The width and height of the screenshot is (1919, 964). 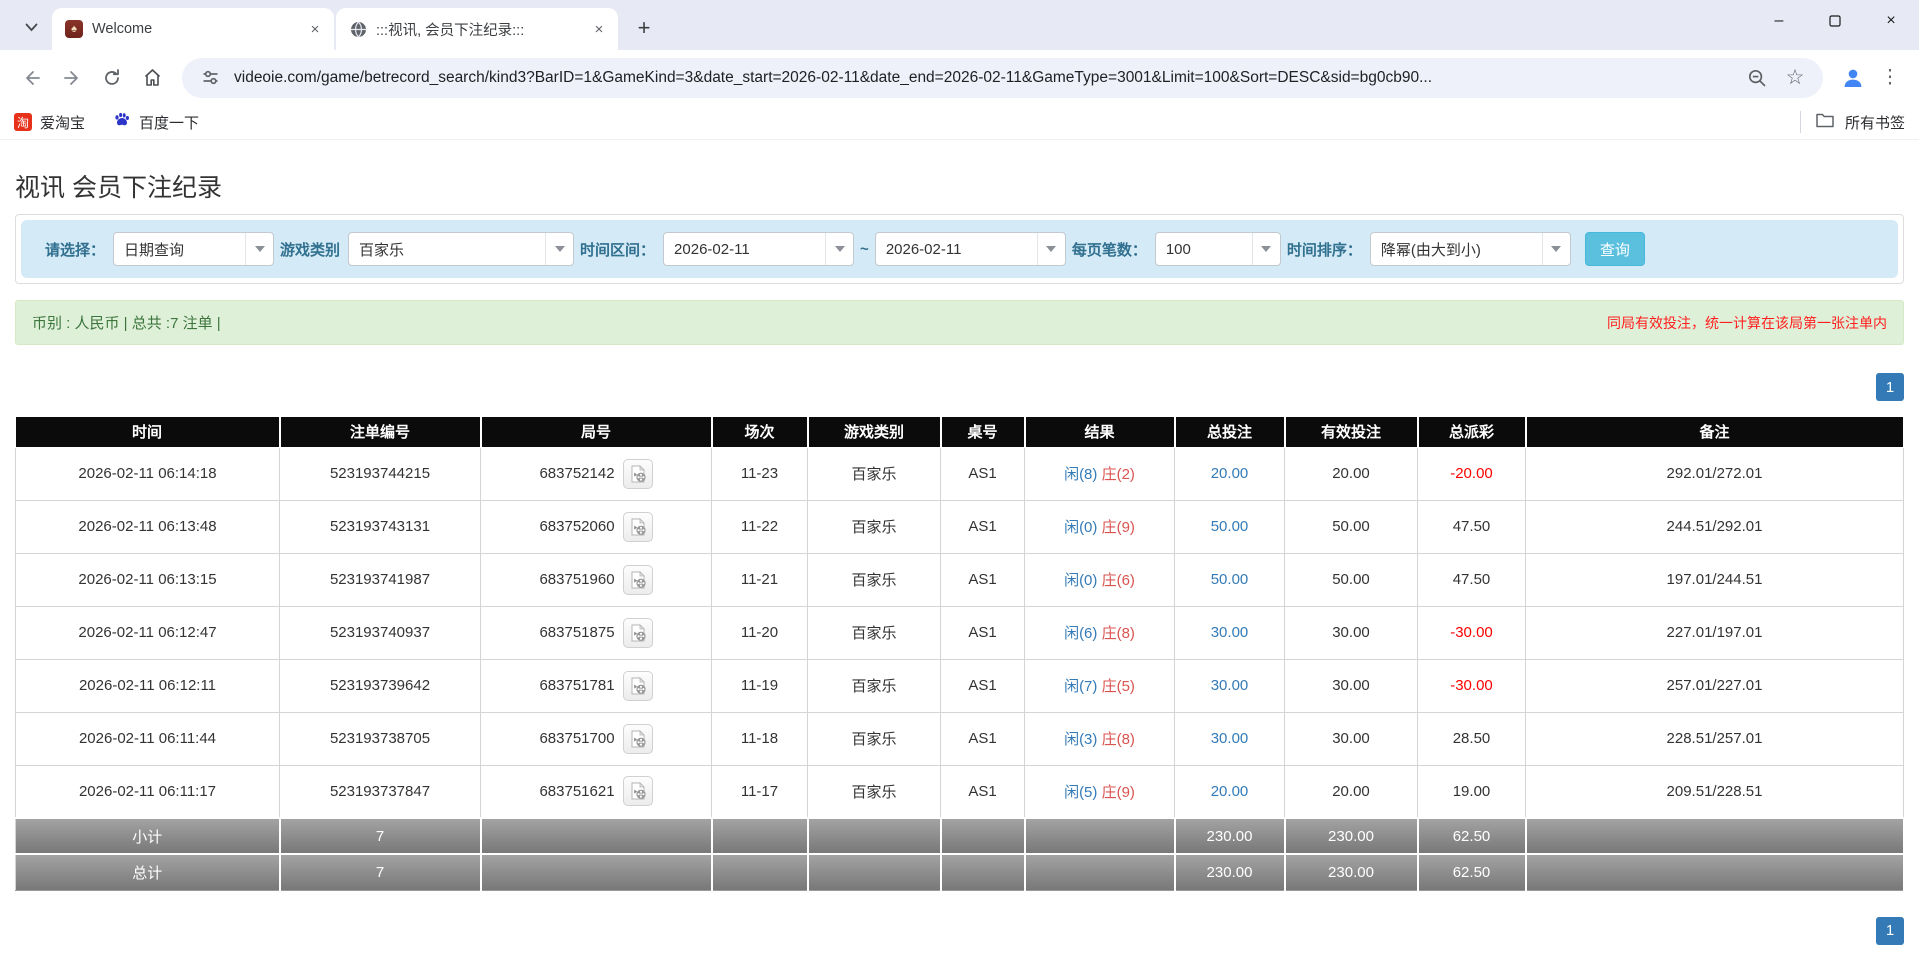 What do you see at coordinates (1351, 432) in the screenshot?
I see `column-header: 有效投注` at bounding box center [1351, 432].